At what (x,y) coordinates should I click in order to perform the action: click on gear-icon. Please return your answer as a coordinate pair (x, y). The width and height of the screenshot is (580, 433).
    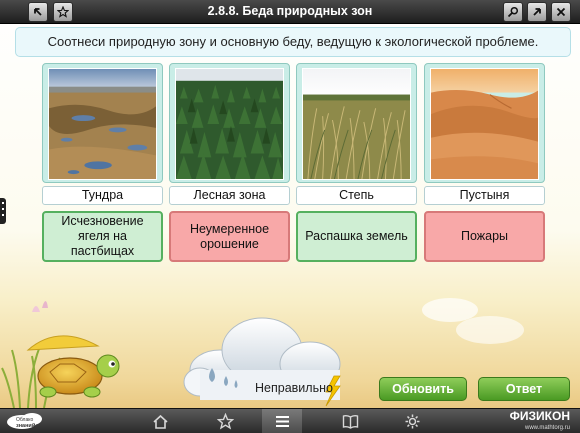
    Looking at the image, I should click on (412, 421).